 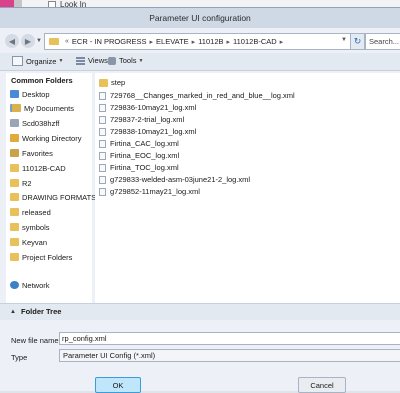 I want to click on organize-icon, so click(x=17, y=61).